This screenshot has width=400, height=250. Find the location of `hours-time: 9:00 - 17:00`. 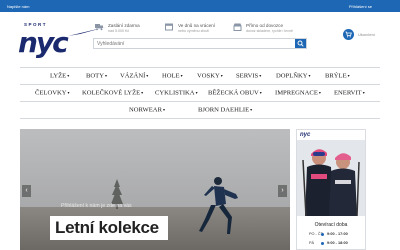

hours-time: 9:00 - 17:00 is located at coordinates (337, 234).